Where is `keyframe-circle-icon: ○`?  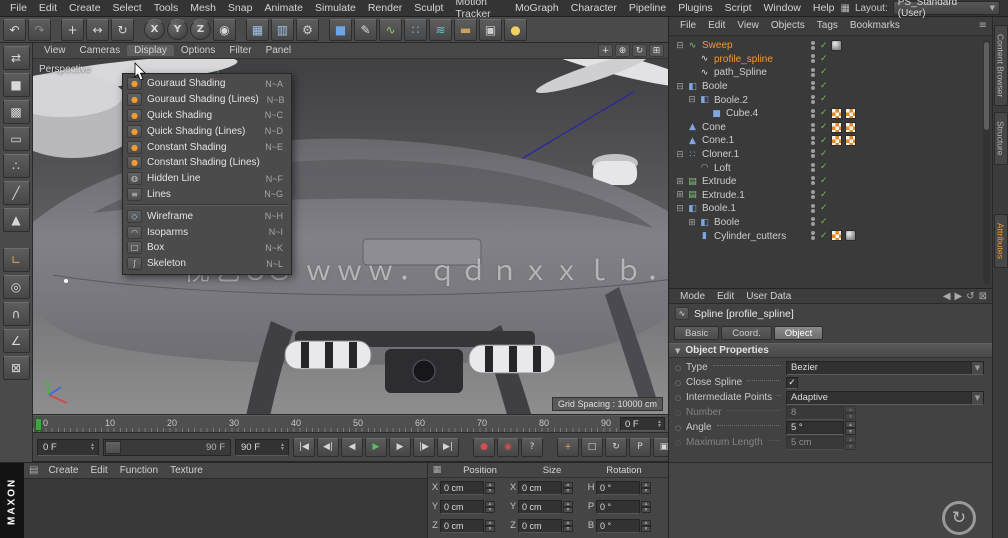 keyframe-circle-icon: ○ is located at coordinates (680, 398).